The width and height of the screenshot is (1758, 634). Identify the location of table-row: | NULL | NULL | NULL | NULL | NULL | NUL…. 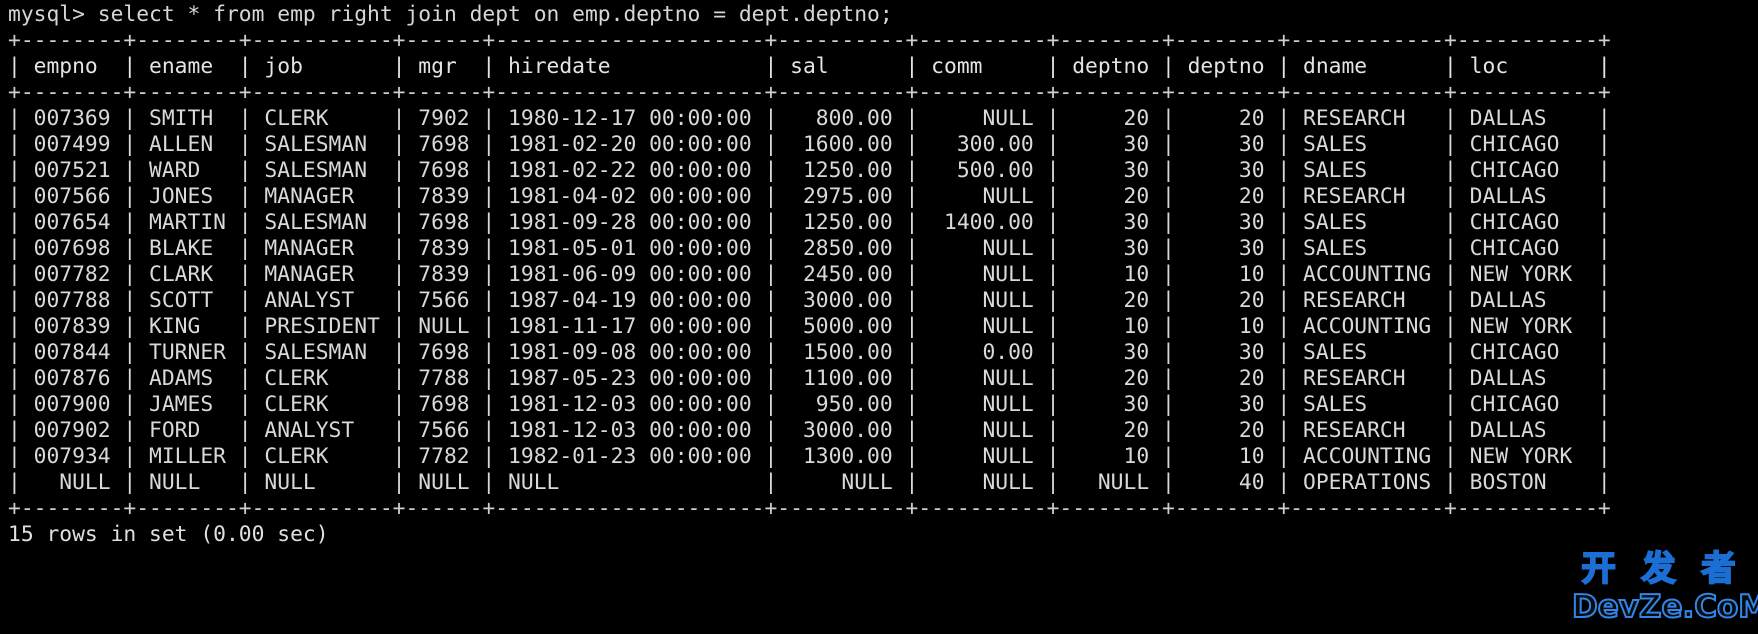
(809, 482).